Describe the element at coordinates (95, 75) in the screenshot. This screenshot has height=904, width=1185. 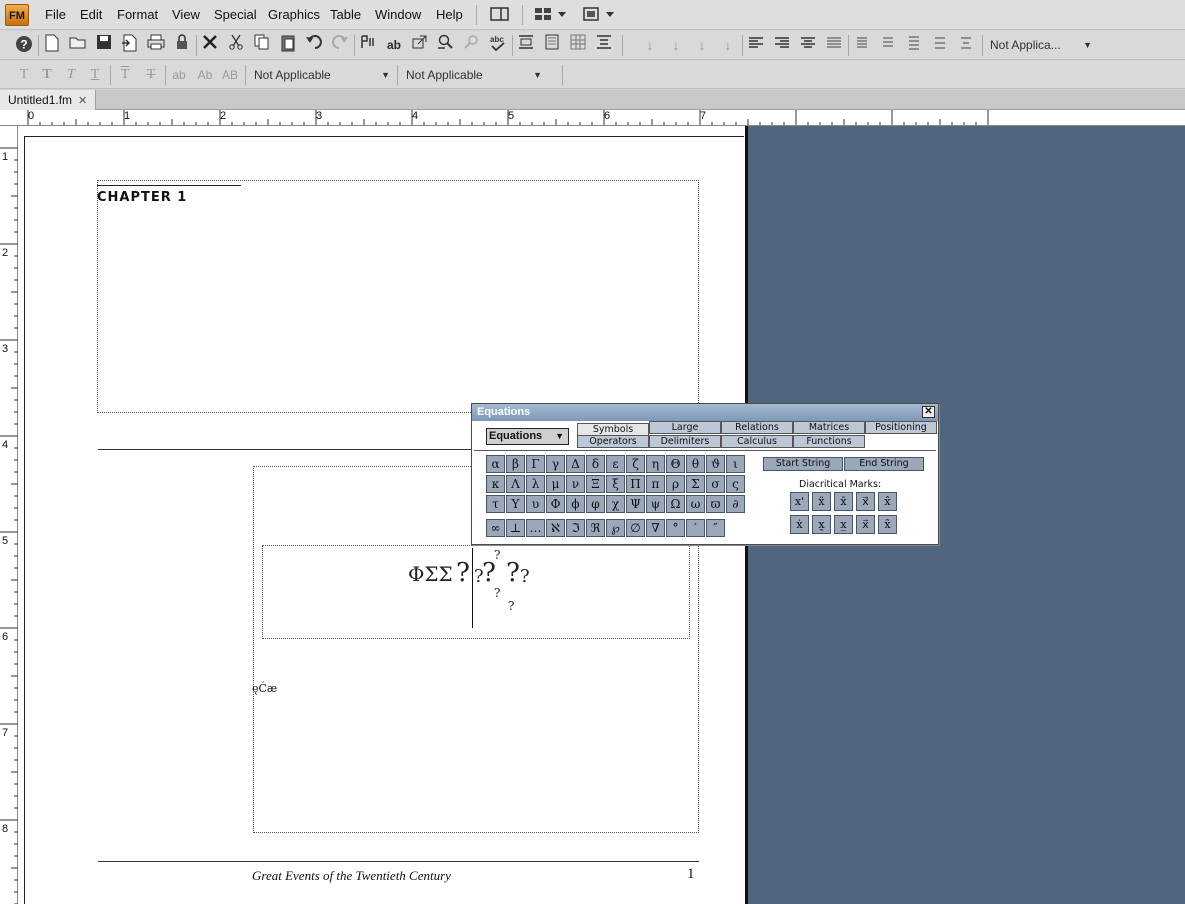
I see `underline-button: T` at that location.